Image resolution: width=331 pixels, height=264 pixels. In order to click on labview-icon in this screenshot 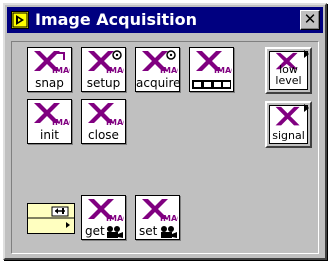, I will do `click(20, 20)`.